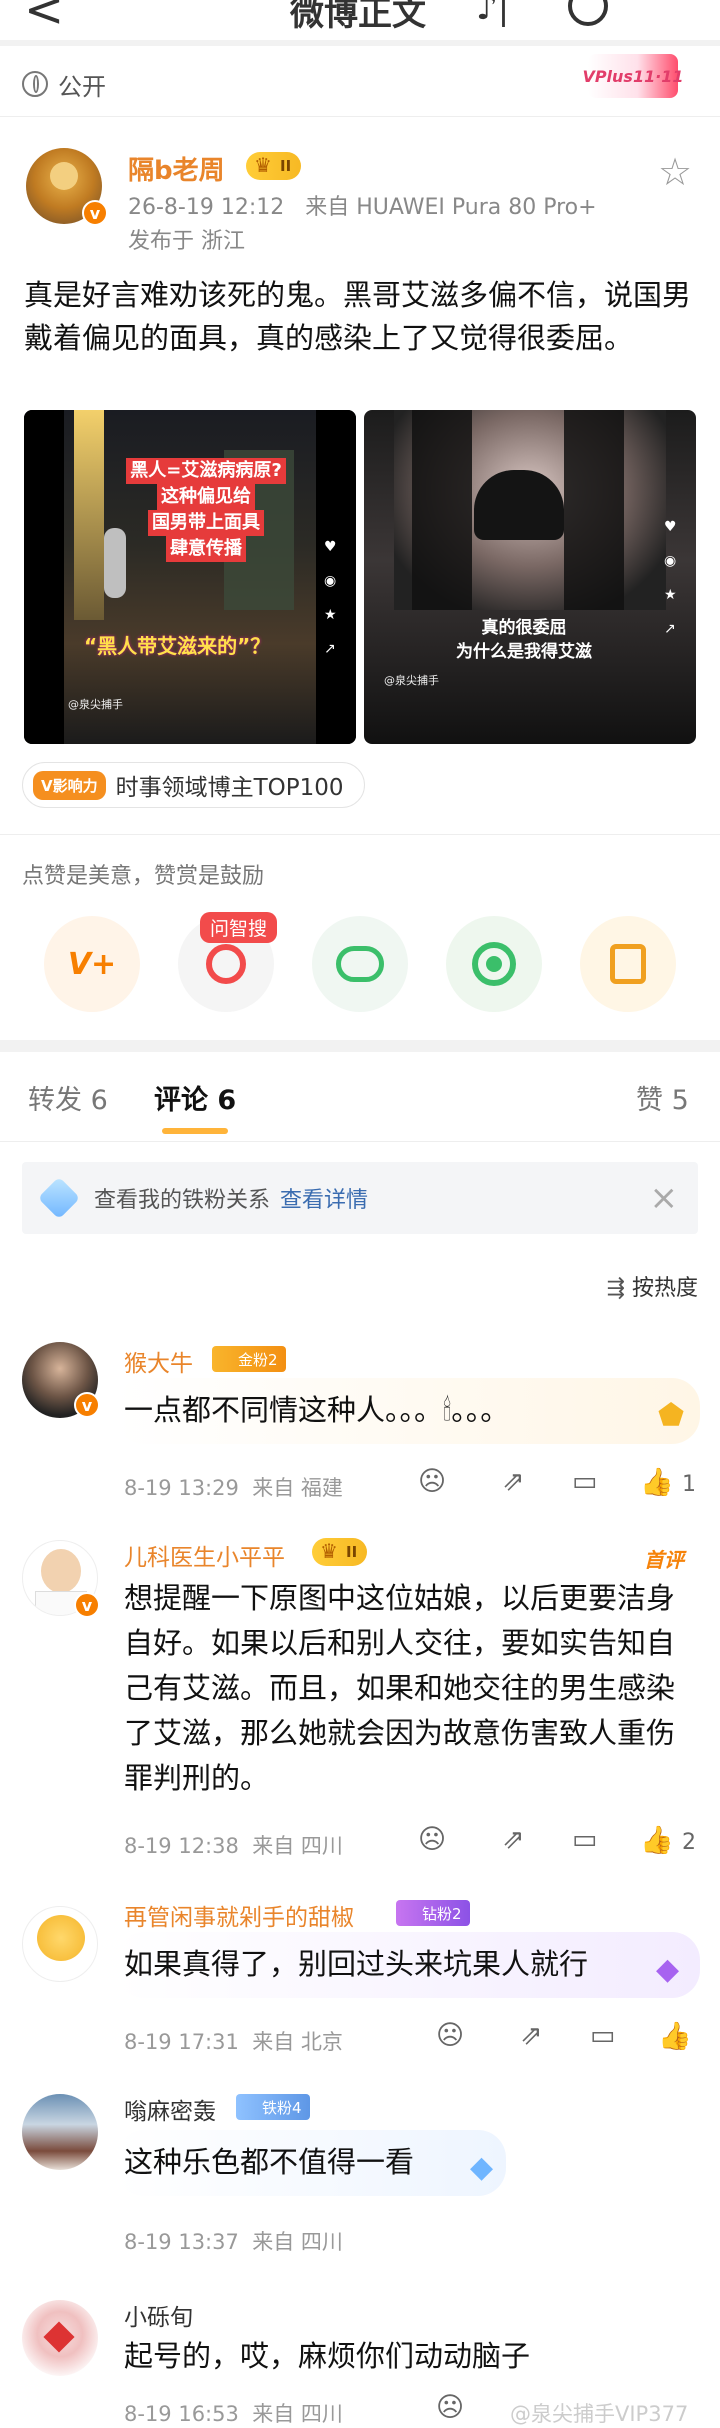 This screenshot has width=720, height=2428. What do you see at coordinates (206, 471) in the screenshot?
I see `overlay-line: 黑人=艾滋病病原?` at bounding box center [206, 471].